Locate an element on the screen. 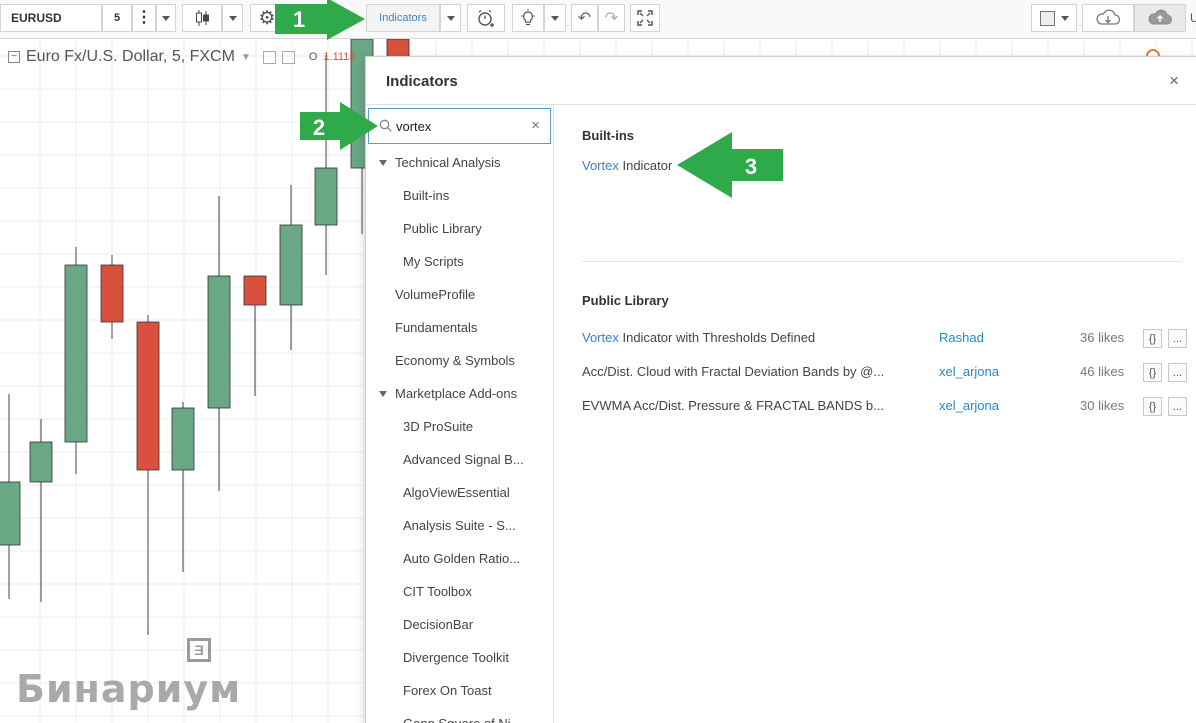 Image resolution: width=1196 pixels, height=723 pixels. library-indicator-item: Vortex Indicator with Thresholds Defined is located at coordinates (698, 337).